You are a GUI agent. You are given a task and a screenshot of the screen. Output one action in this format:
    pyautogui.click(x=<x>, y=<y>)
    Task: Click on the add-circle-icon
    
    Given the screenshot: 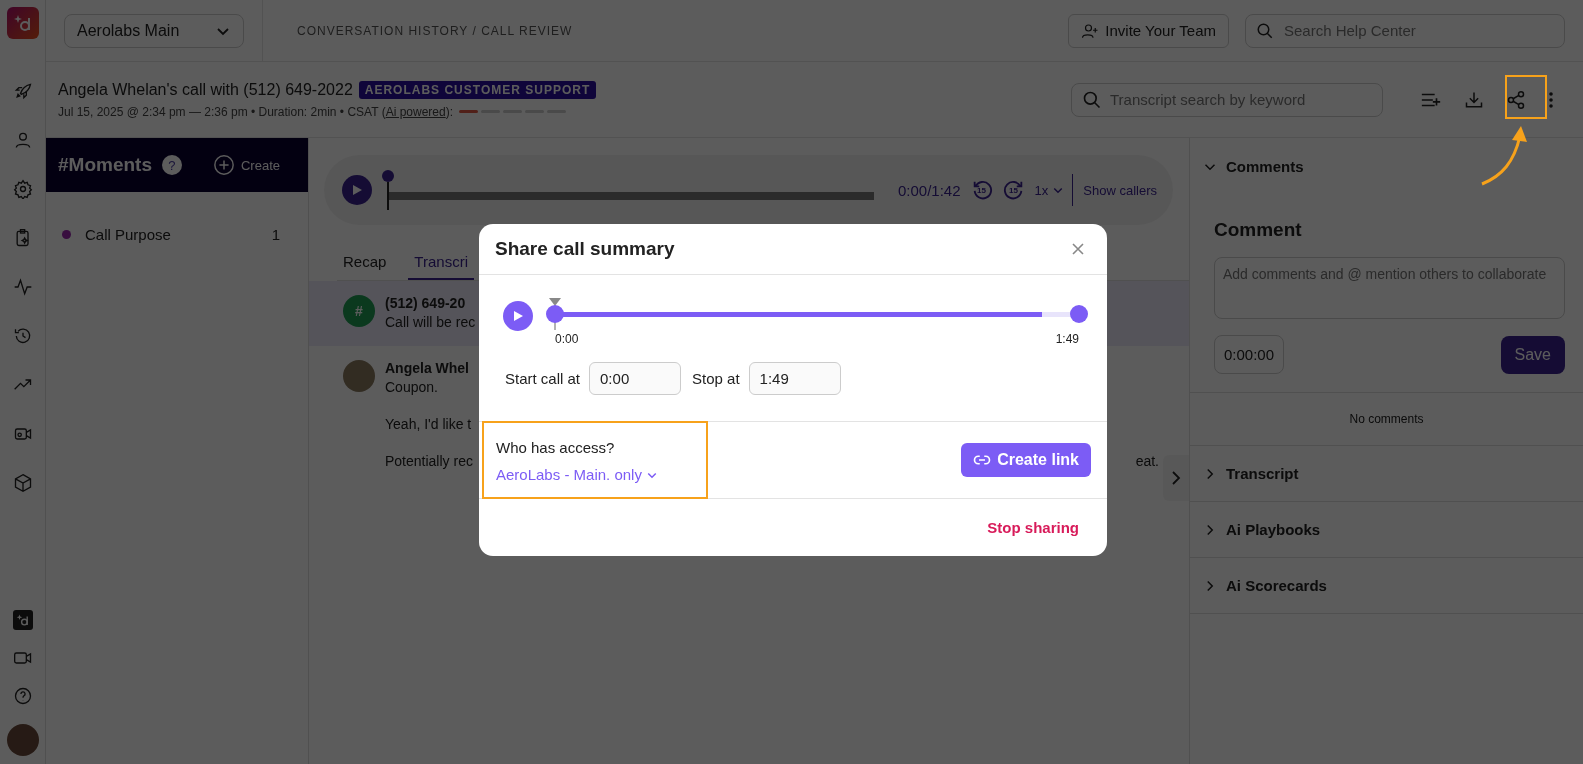 What is the action you would take?
    pyautogui.click(x=223, y=165)
    